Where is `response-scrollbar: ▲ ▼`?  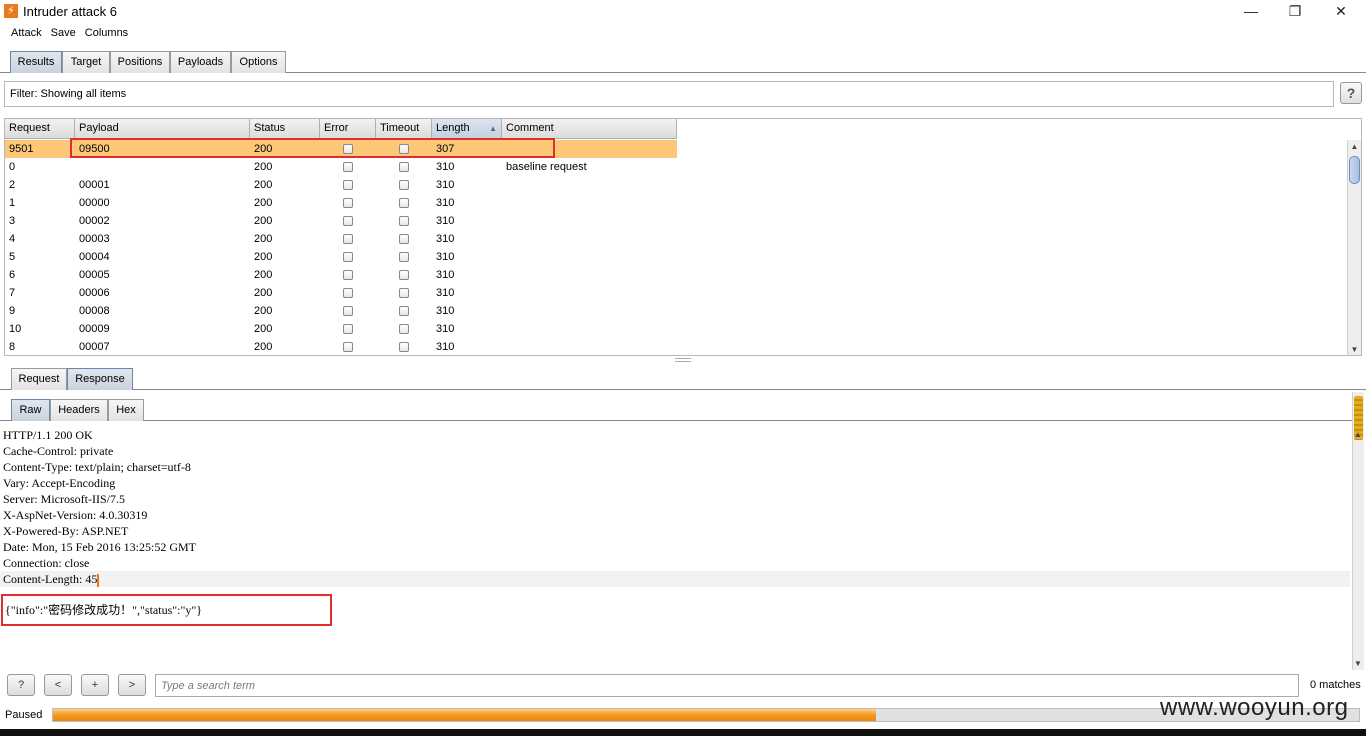 response-scrollbar: ▲ ▼ is located at coordinates (1358, 531).